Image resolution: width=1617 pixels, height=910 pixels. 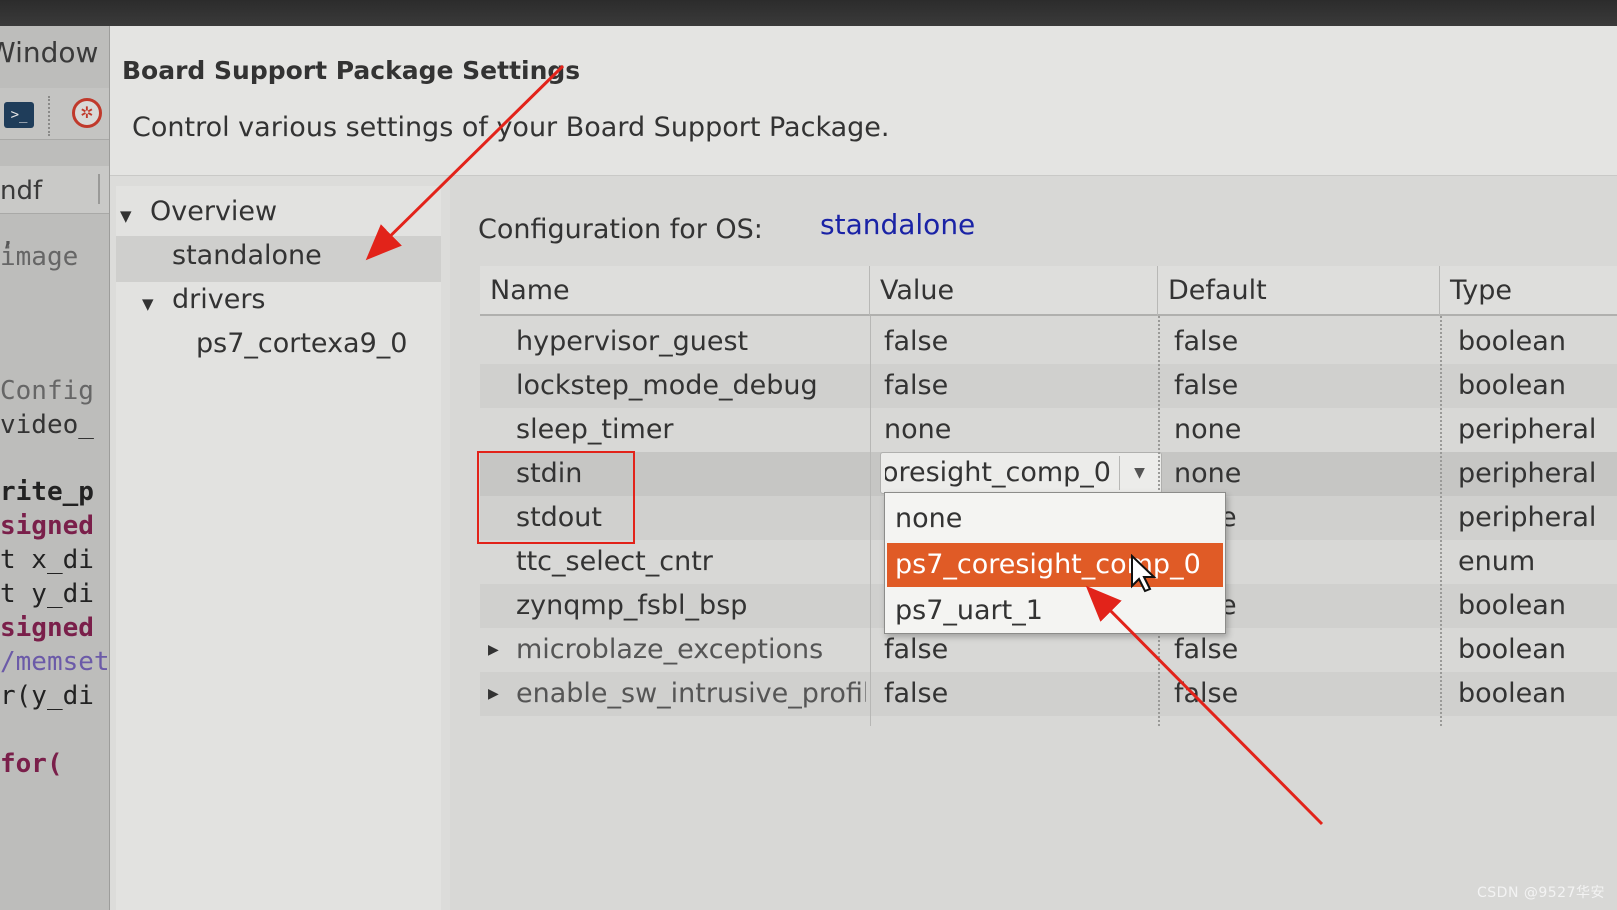 I want to click on column-header-default: Default, so click(x=1299, y=291).